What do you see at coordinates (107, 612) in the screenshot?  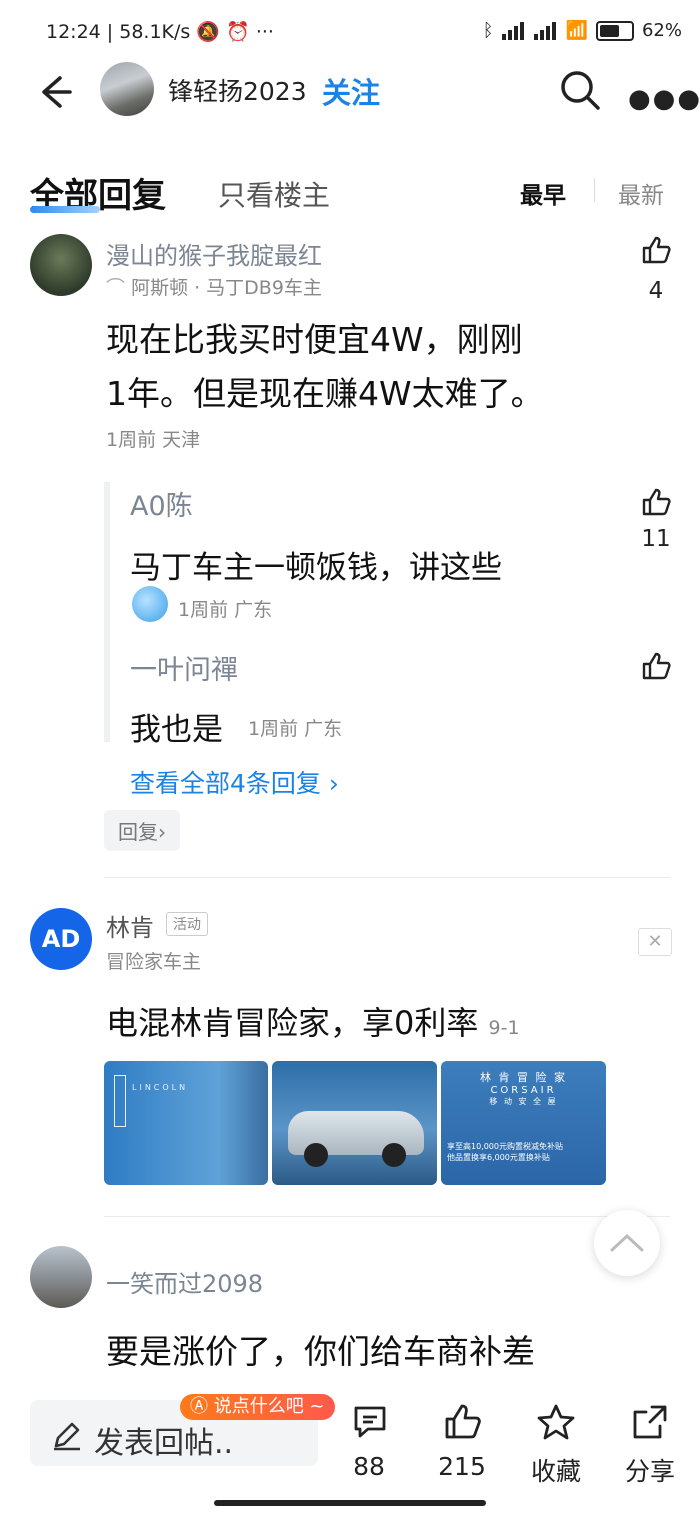 I see `sub-reply-bar` at bounding box center [107, 612].